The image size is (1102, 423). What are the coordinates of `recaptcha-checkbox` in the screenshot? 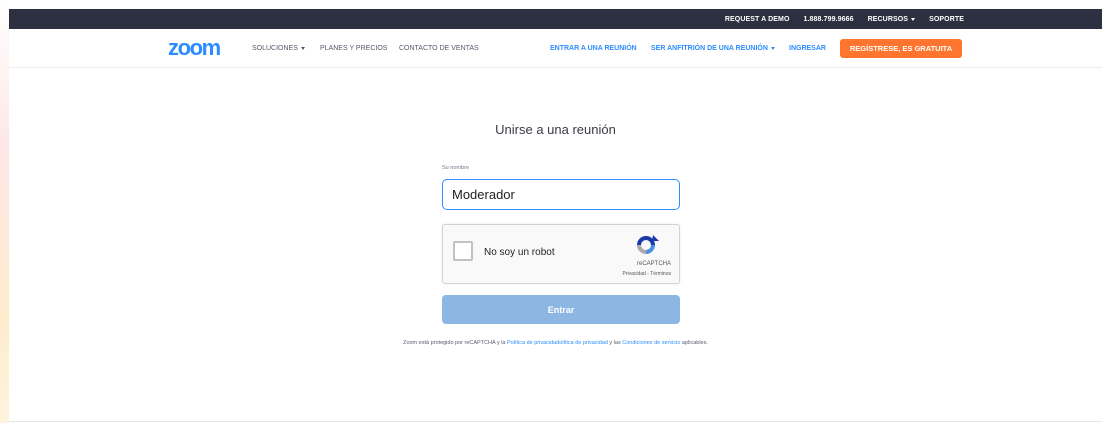 It's located at (463, 251).